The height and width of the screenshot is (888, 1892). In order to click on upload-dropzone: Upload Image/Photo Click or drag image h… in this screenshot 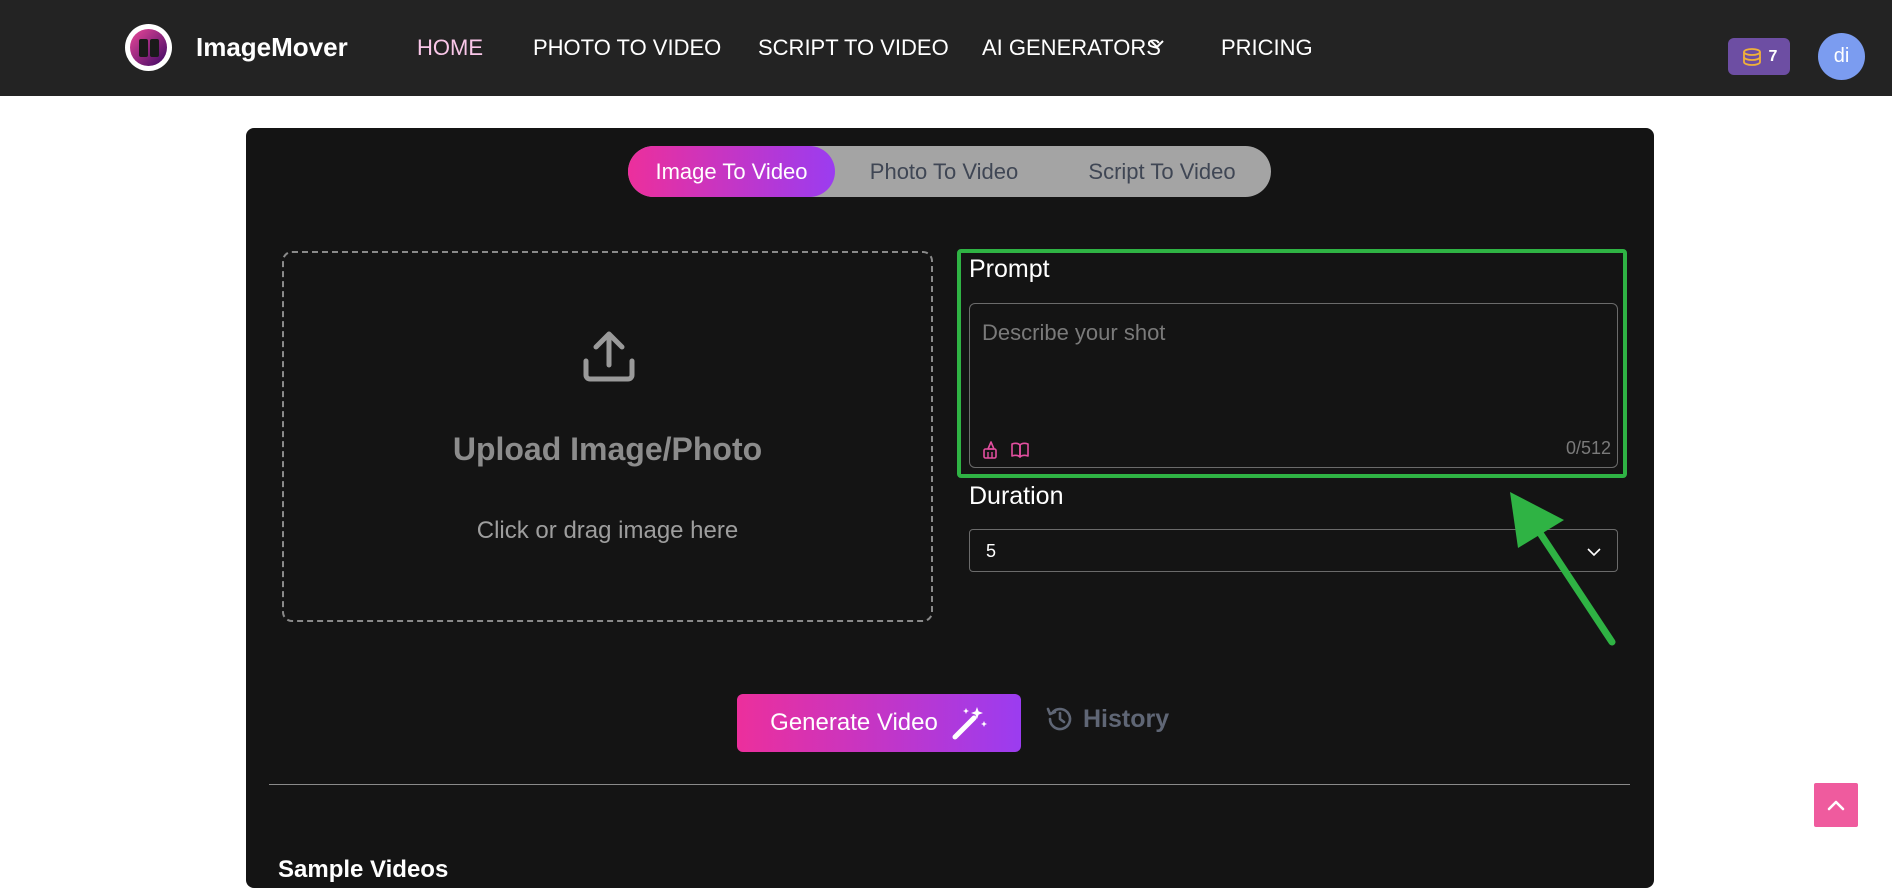, I will do `click(607, 436)`.